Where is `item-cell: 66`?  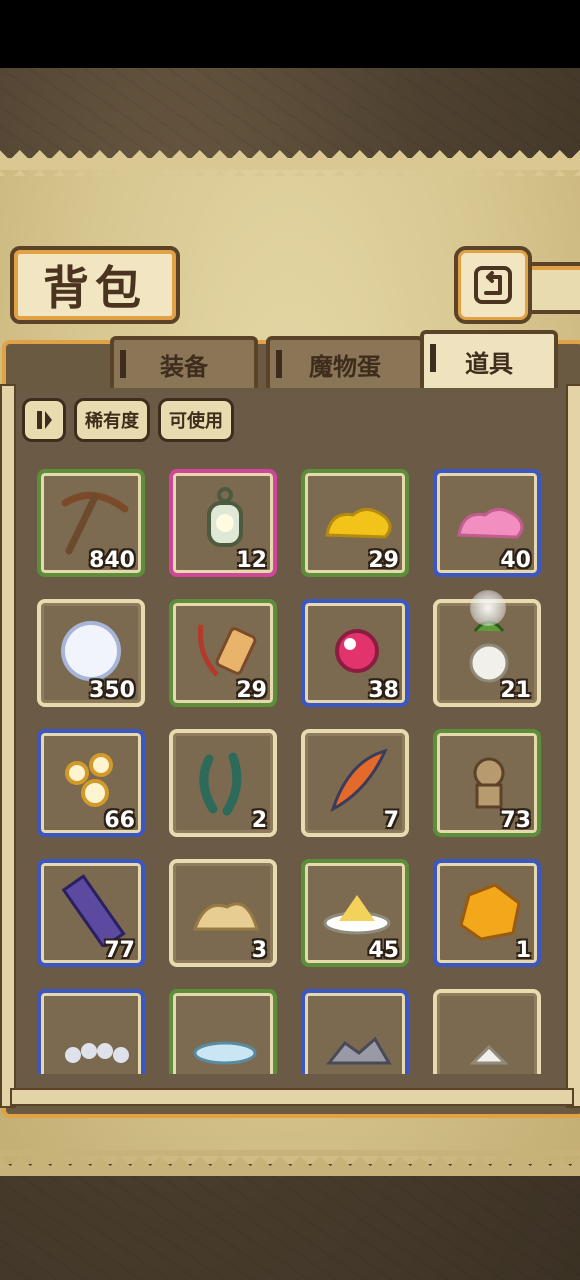
item-cell: 66 is located at coordinates (92, 783).